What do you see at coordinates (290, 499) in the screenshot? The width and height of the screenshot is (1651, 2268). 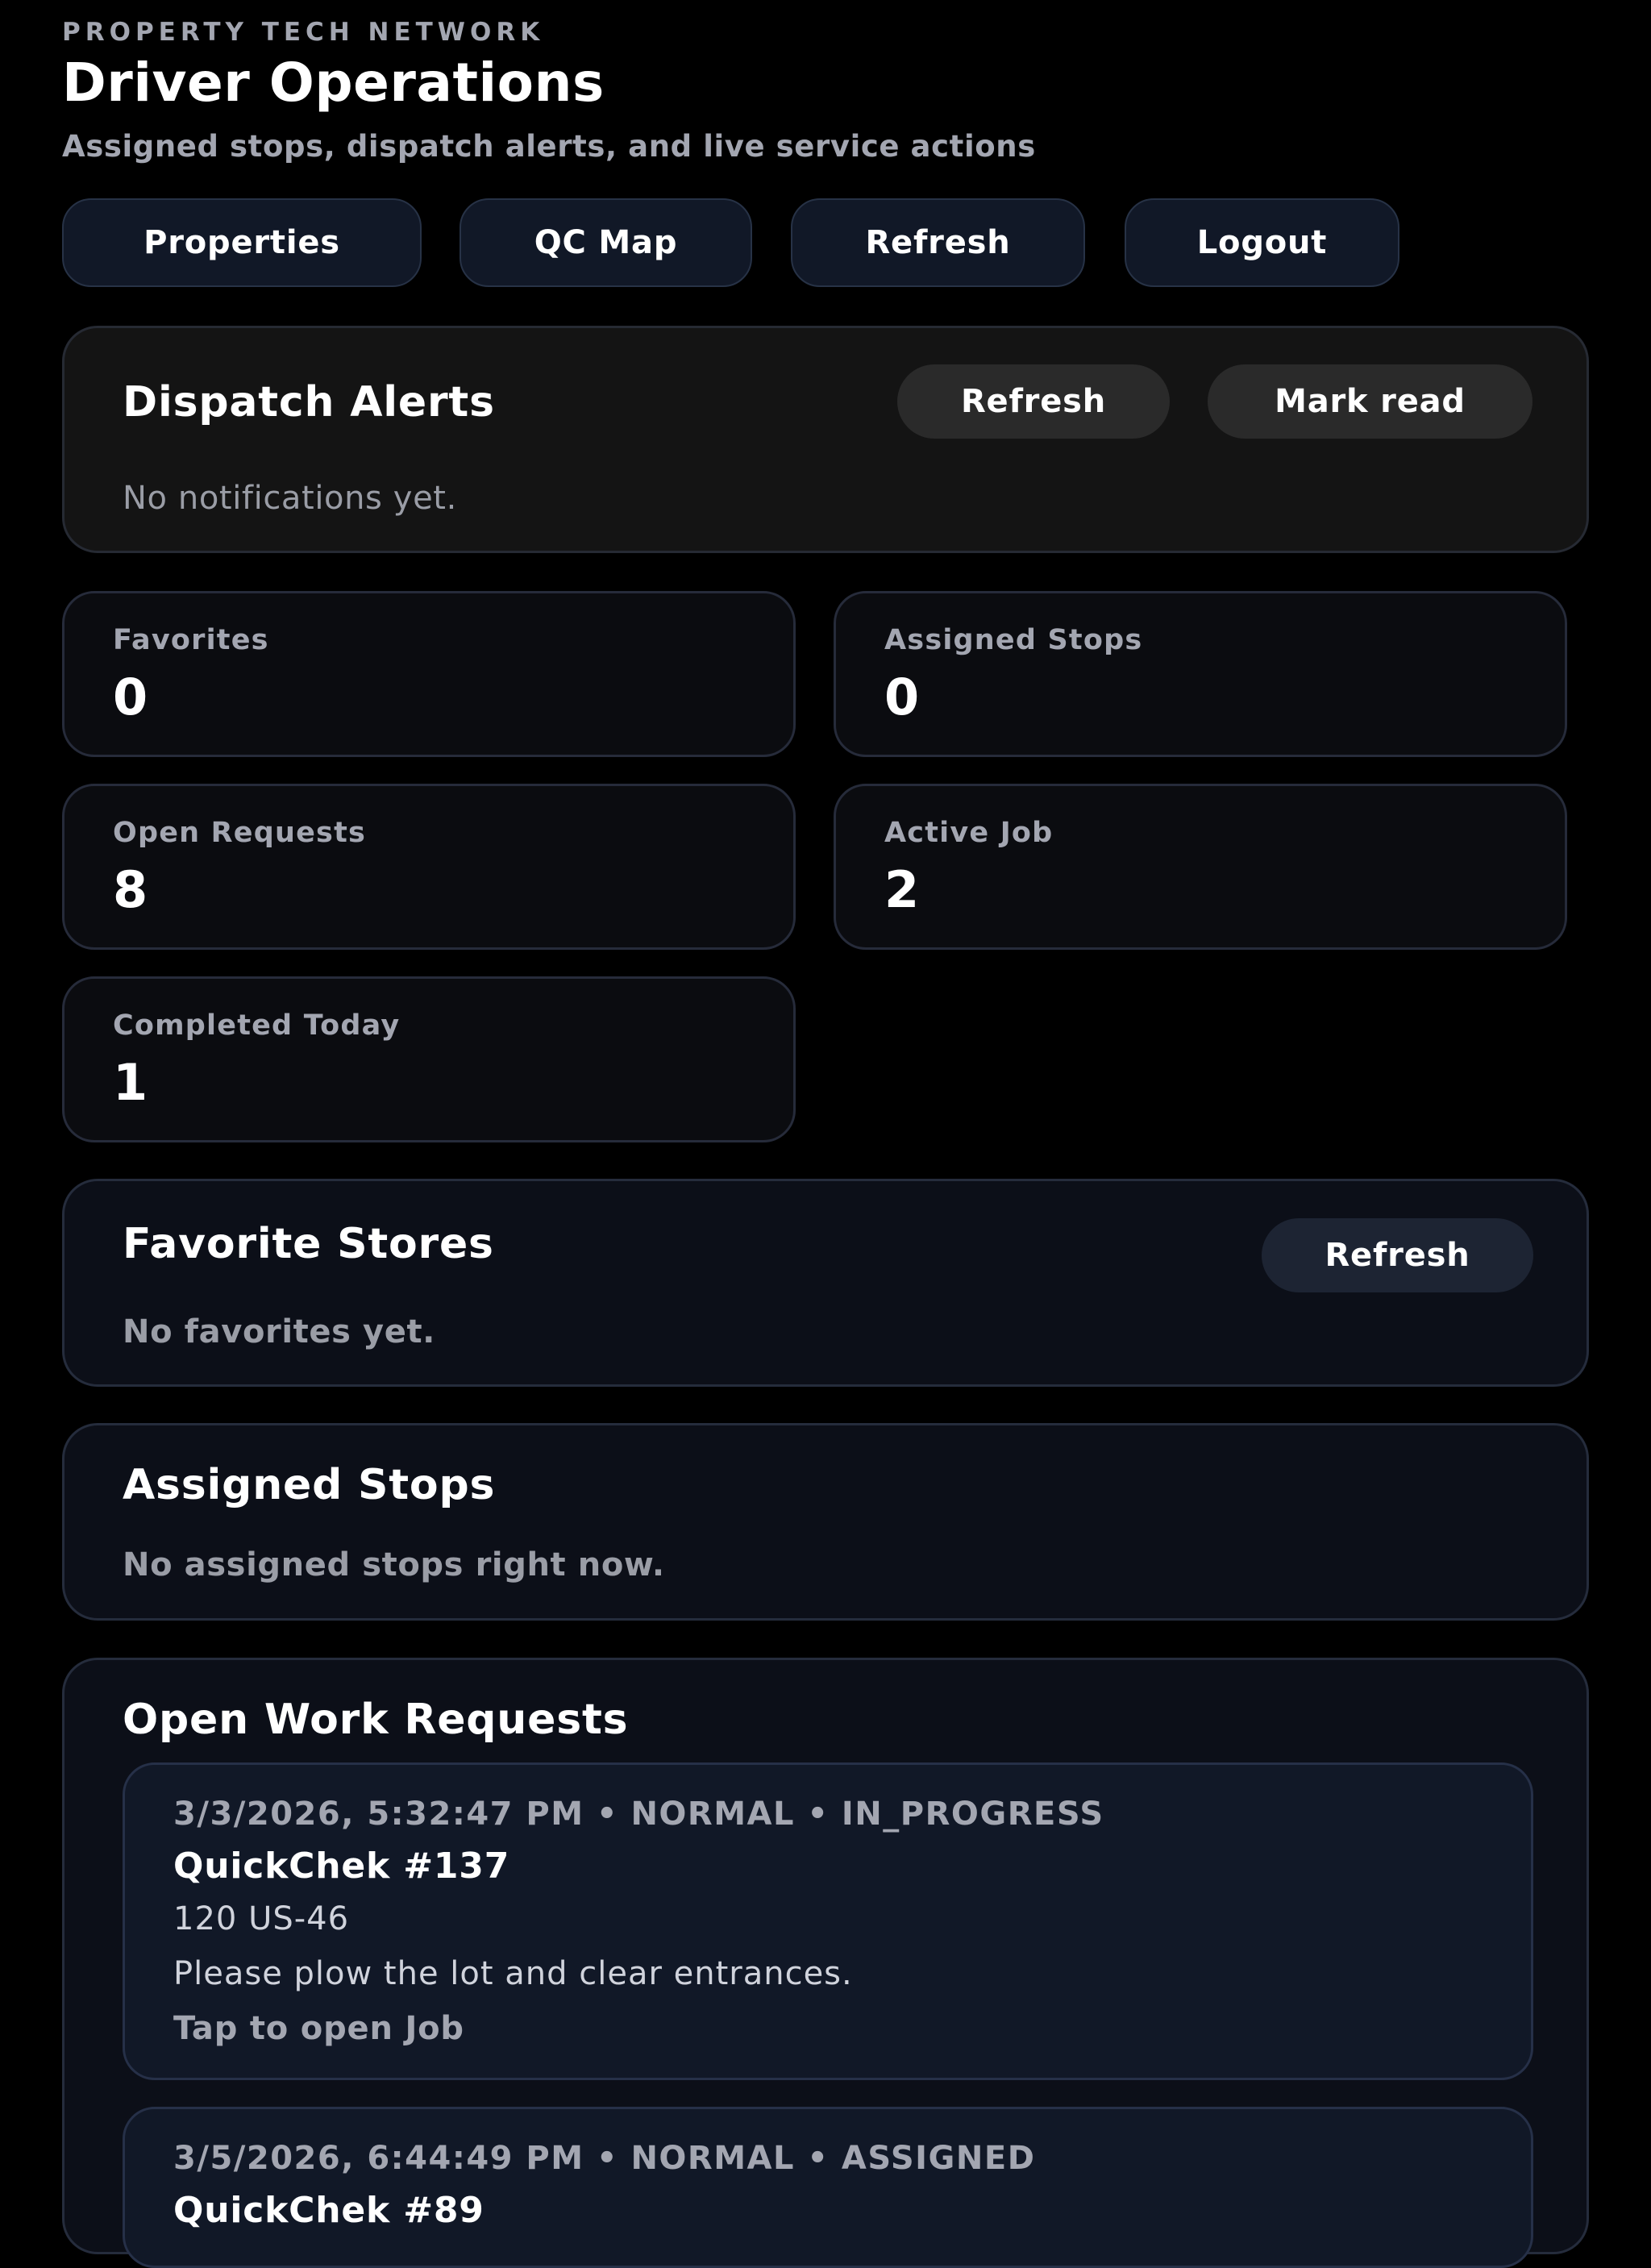 I see `alerts-empty-text: No notifications yet.` at bounding box center [290, 499].